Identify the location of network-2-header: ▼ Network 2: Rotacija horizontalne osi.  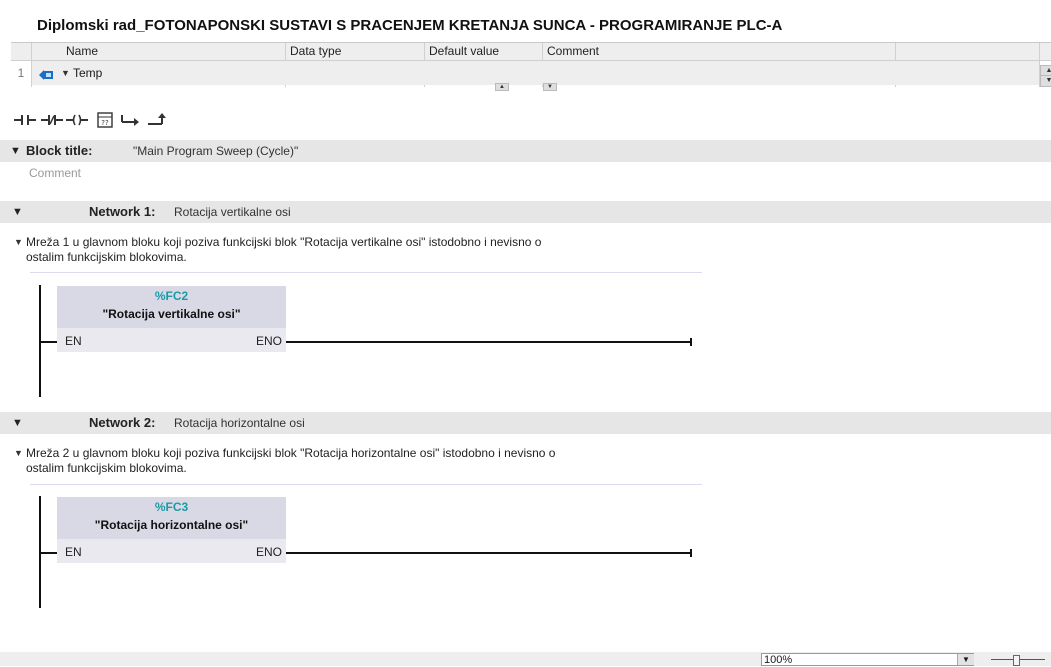
(525, 423).